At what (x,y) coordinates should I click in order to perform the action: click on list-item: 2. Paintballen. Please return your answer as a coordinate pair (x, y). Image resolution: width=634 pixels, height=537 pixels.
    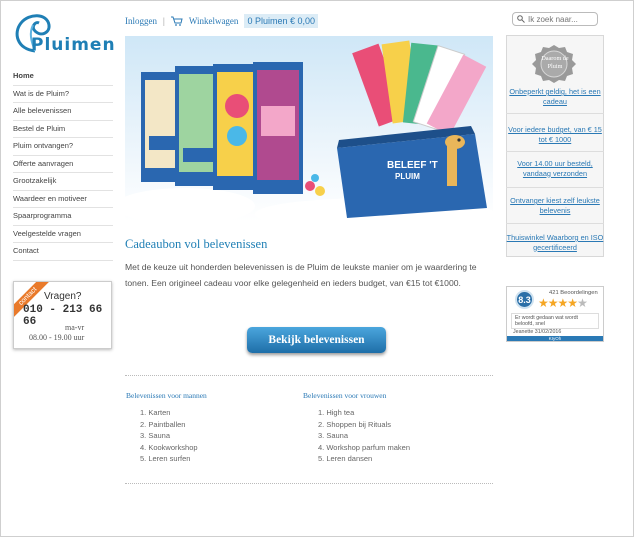
    Looking at the image, I should click on (169, 425).